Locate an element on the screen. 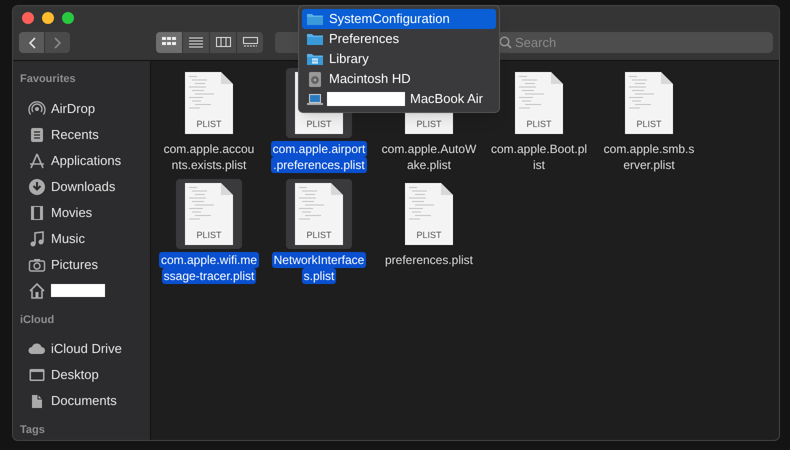 Image resolution: width=790 pixels, height=450 pixels. search-icon is located at coordinates (505, 42).